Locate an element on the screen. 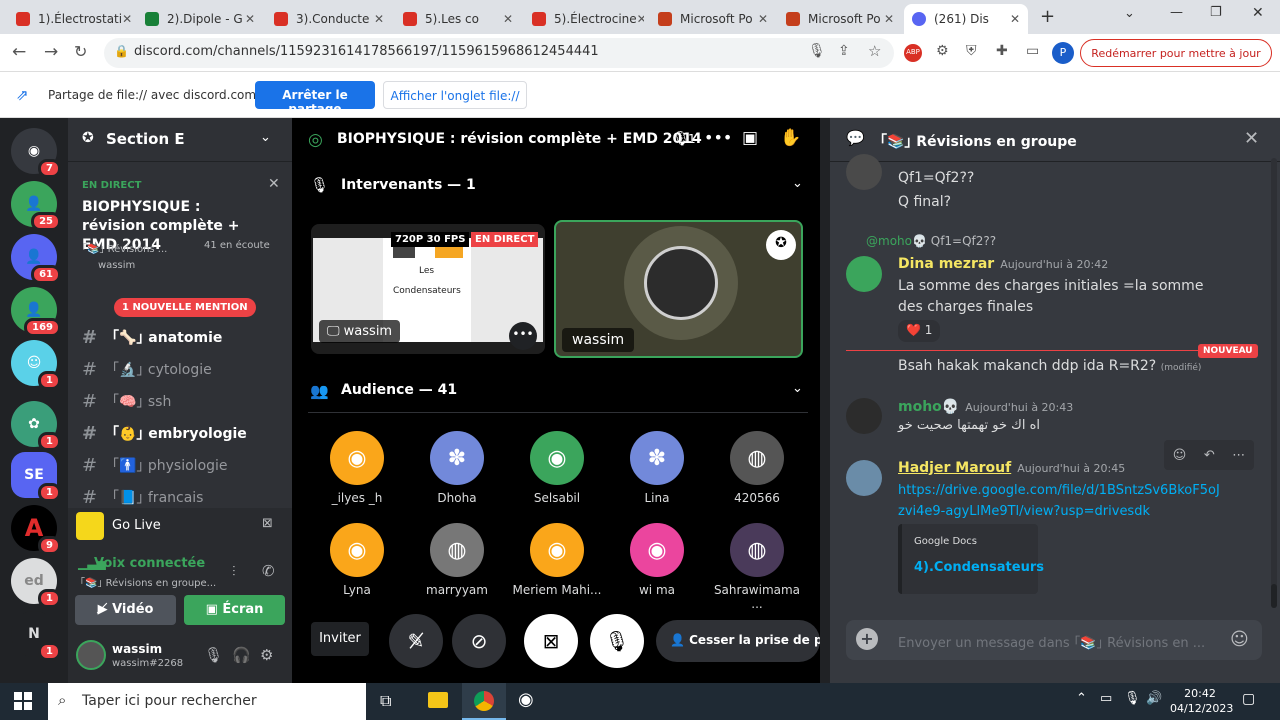  browser-tab: 1).Électrostati ✕ is located at coordinates (71, 19).